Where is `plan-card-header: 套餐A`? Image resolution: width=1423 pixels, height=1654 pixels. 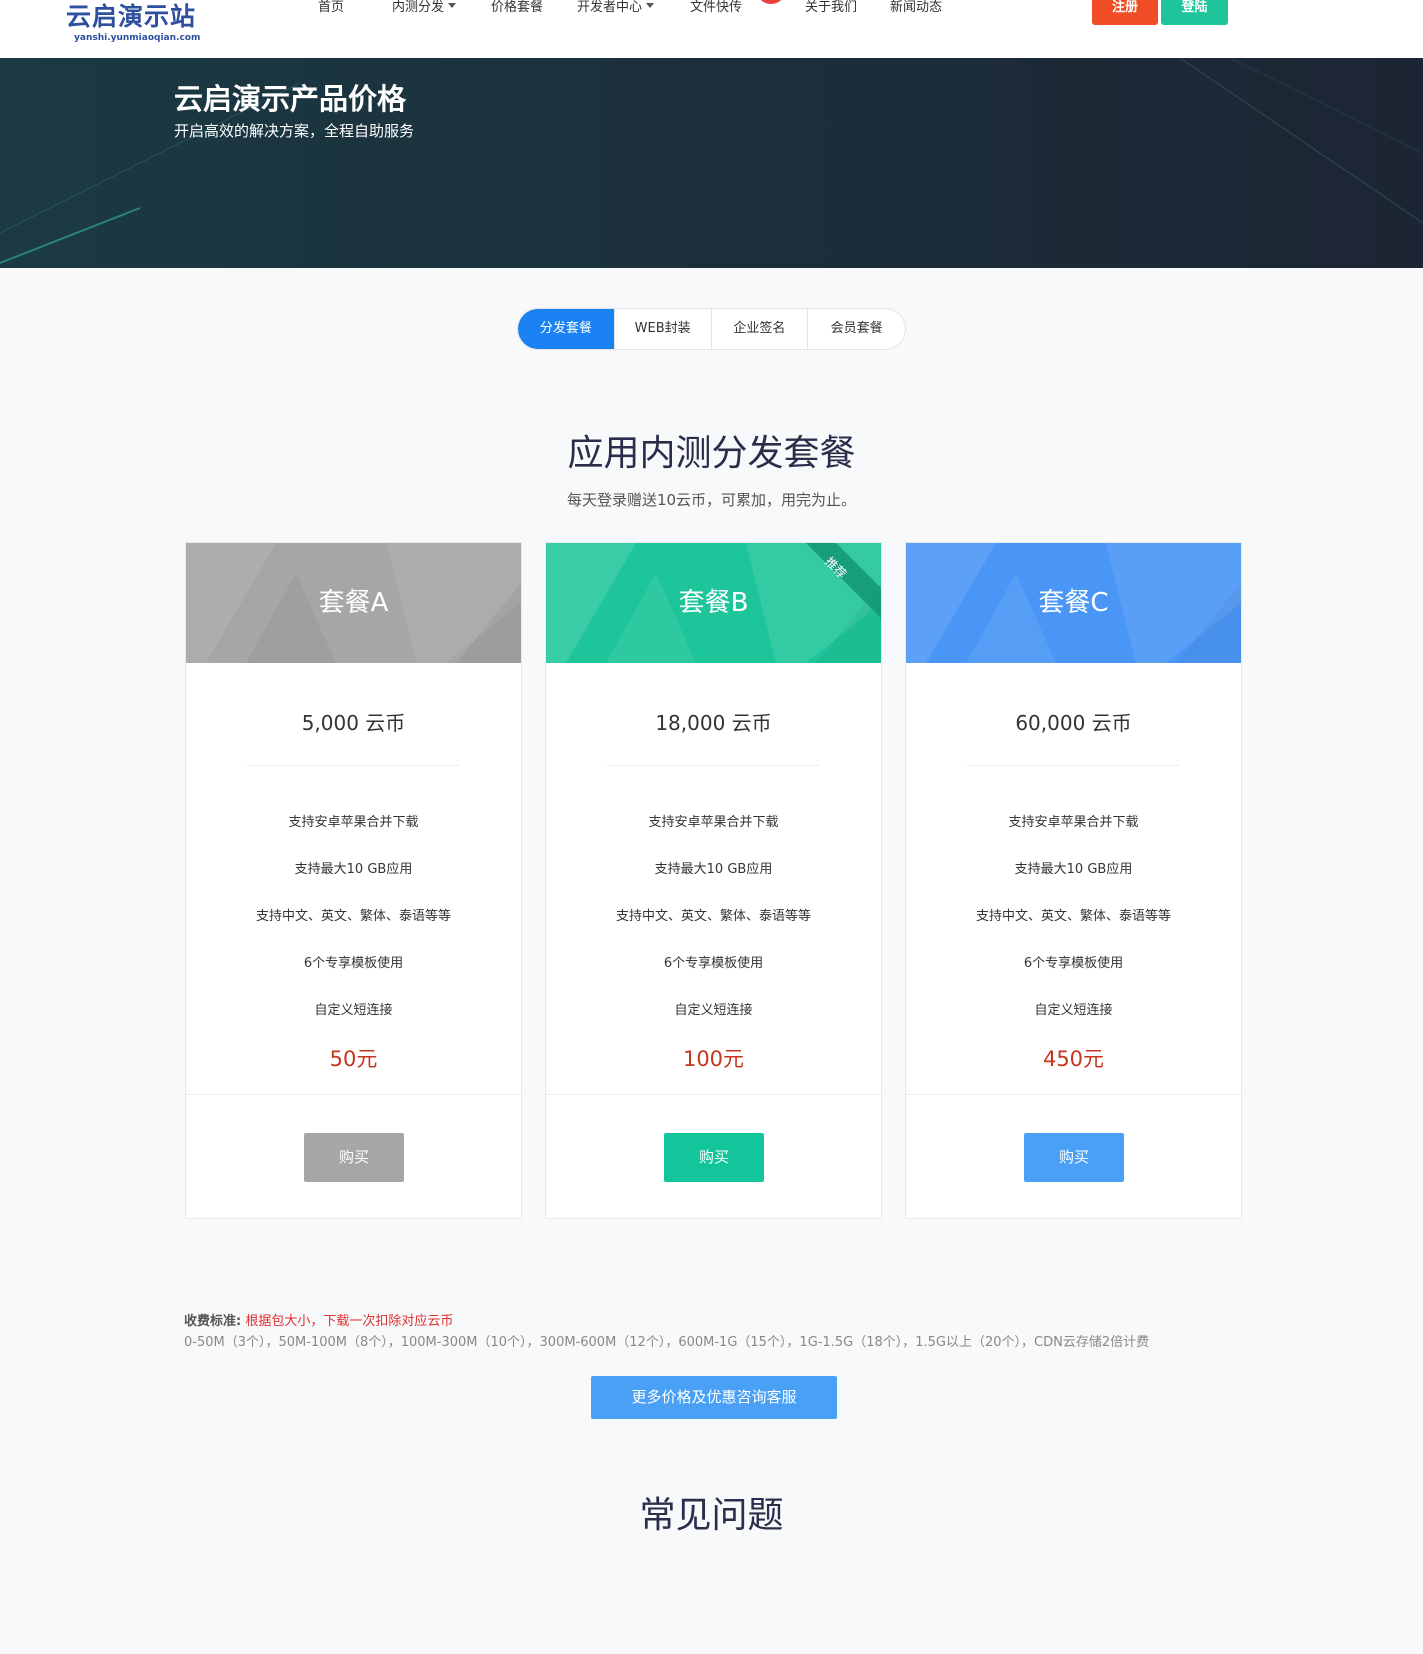 plan-card-header: 套餐A is located at coordinates (353, 603).